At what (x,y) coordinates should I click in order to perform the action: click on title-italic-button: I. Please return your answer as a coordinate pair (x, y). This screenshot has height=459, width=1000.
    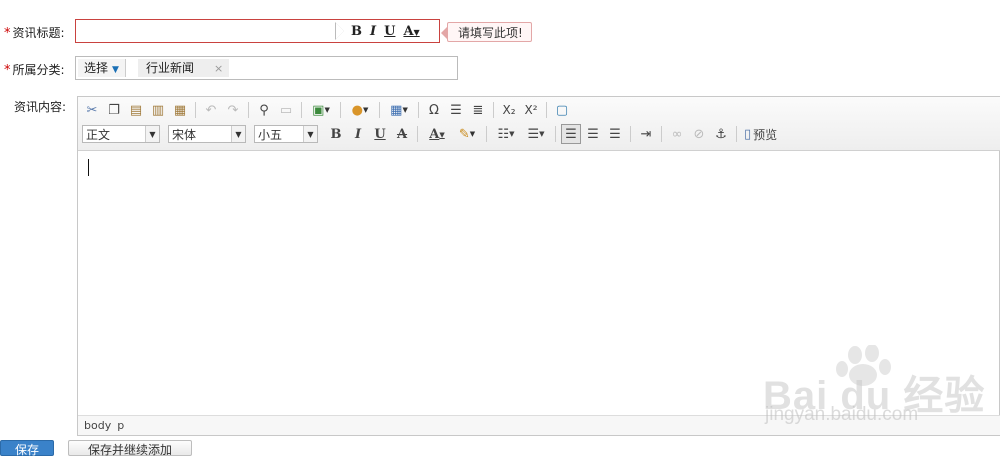
    Looking at the image, I should click on (373, 31).